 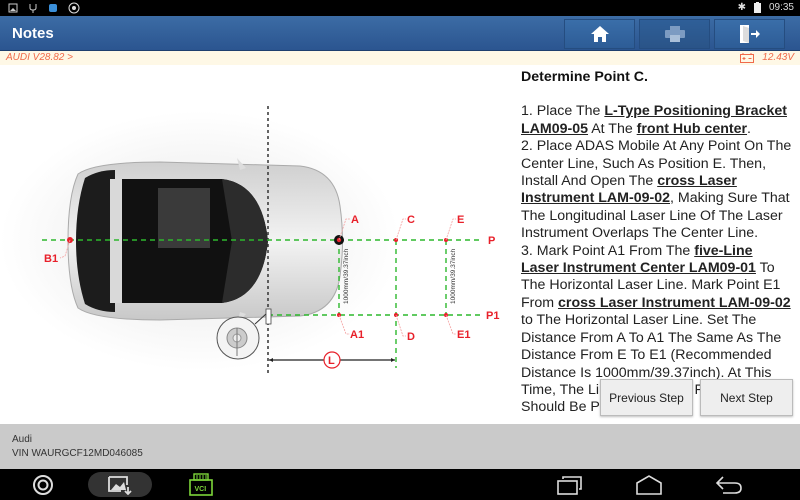 I want to click on battery-voltage: 12.43V, so click(x=778, y=57).